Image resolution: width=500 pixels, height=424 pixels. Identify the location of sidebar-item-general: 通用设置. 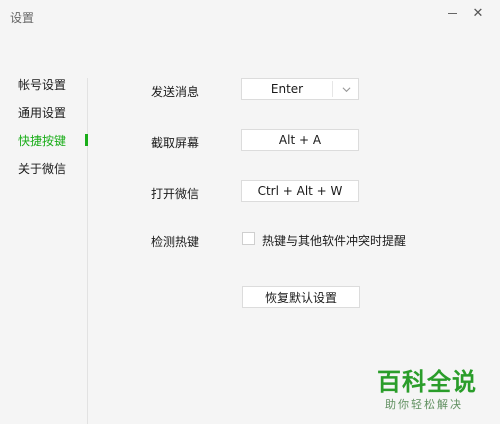
(42, 112).